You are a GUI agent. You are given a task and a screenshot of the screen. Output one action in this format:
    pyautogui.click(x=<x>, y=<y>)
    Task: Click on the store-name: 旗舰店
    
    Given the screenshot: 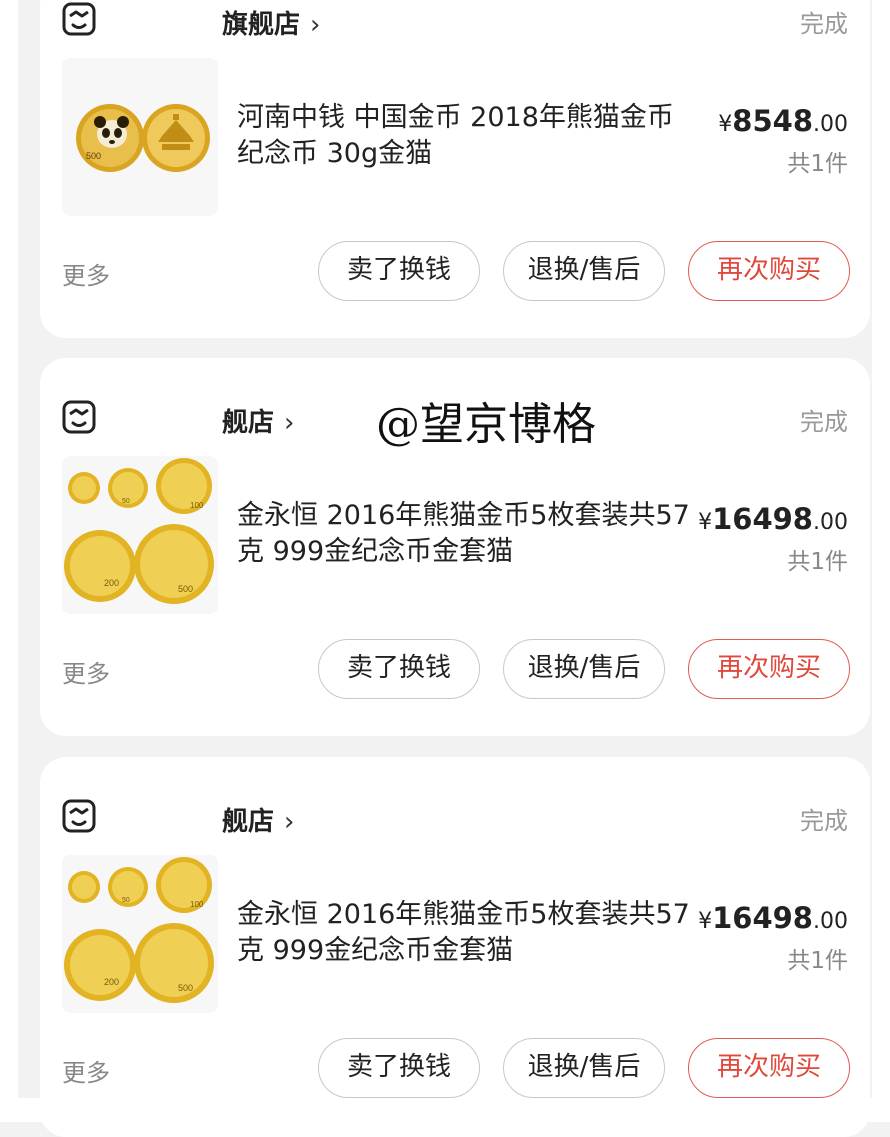 What is the action you would take?
    pyautogui.click(x=261, y=25)
    